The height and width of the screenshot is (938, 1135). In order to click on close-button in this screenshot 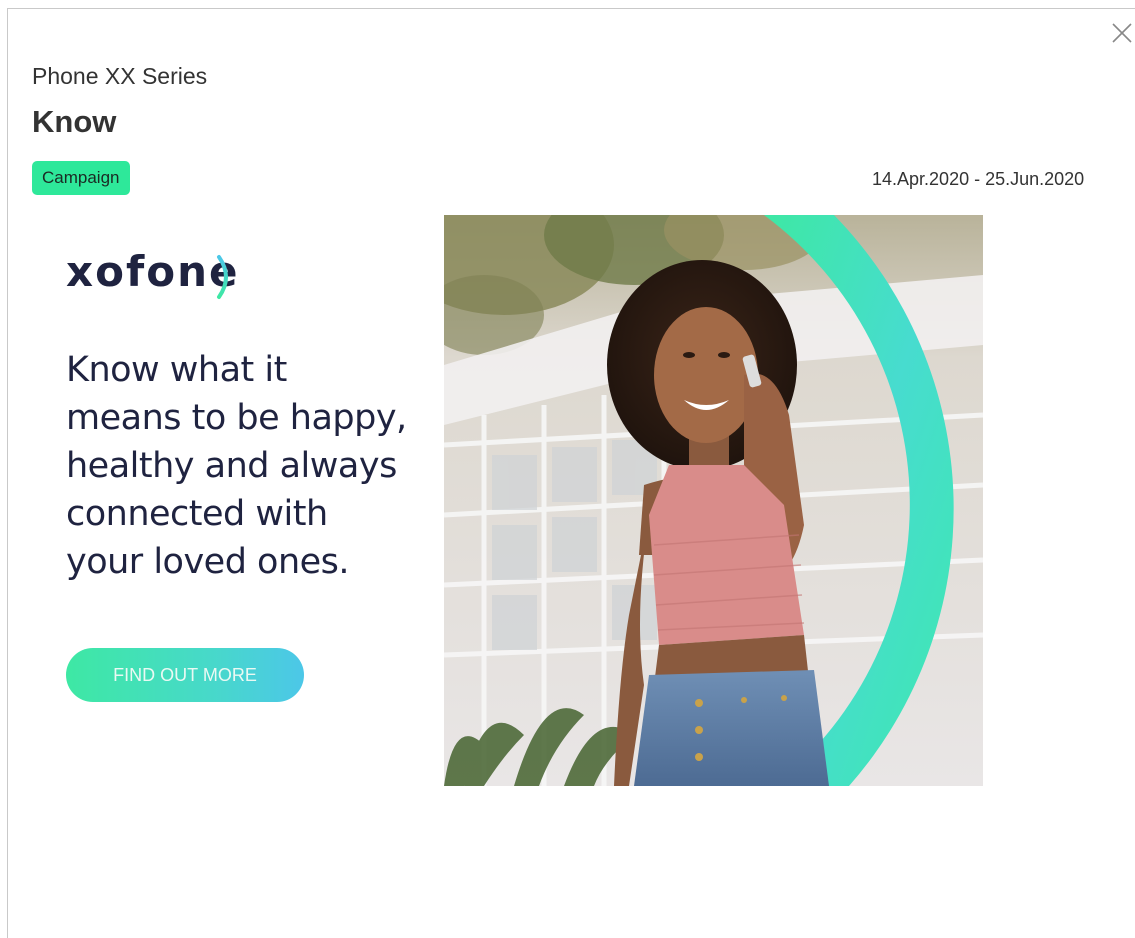, I will do `click(1122, 33)`.